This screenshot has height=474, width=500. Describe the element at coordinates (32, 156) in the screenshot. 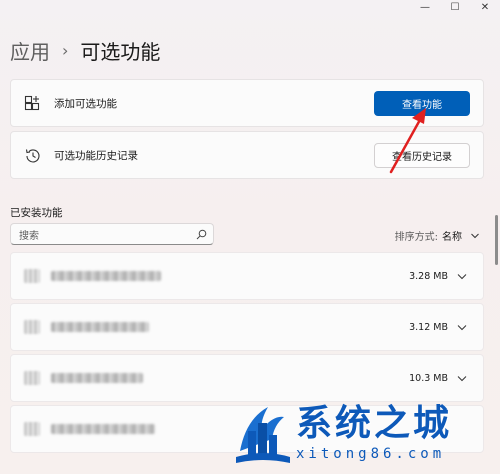

I see `history-icon` at that location.